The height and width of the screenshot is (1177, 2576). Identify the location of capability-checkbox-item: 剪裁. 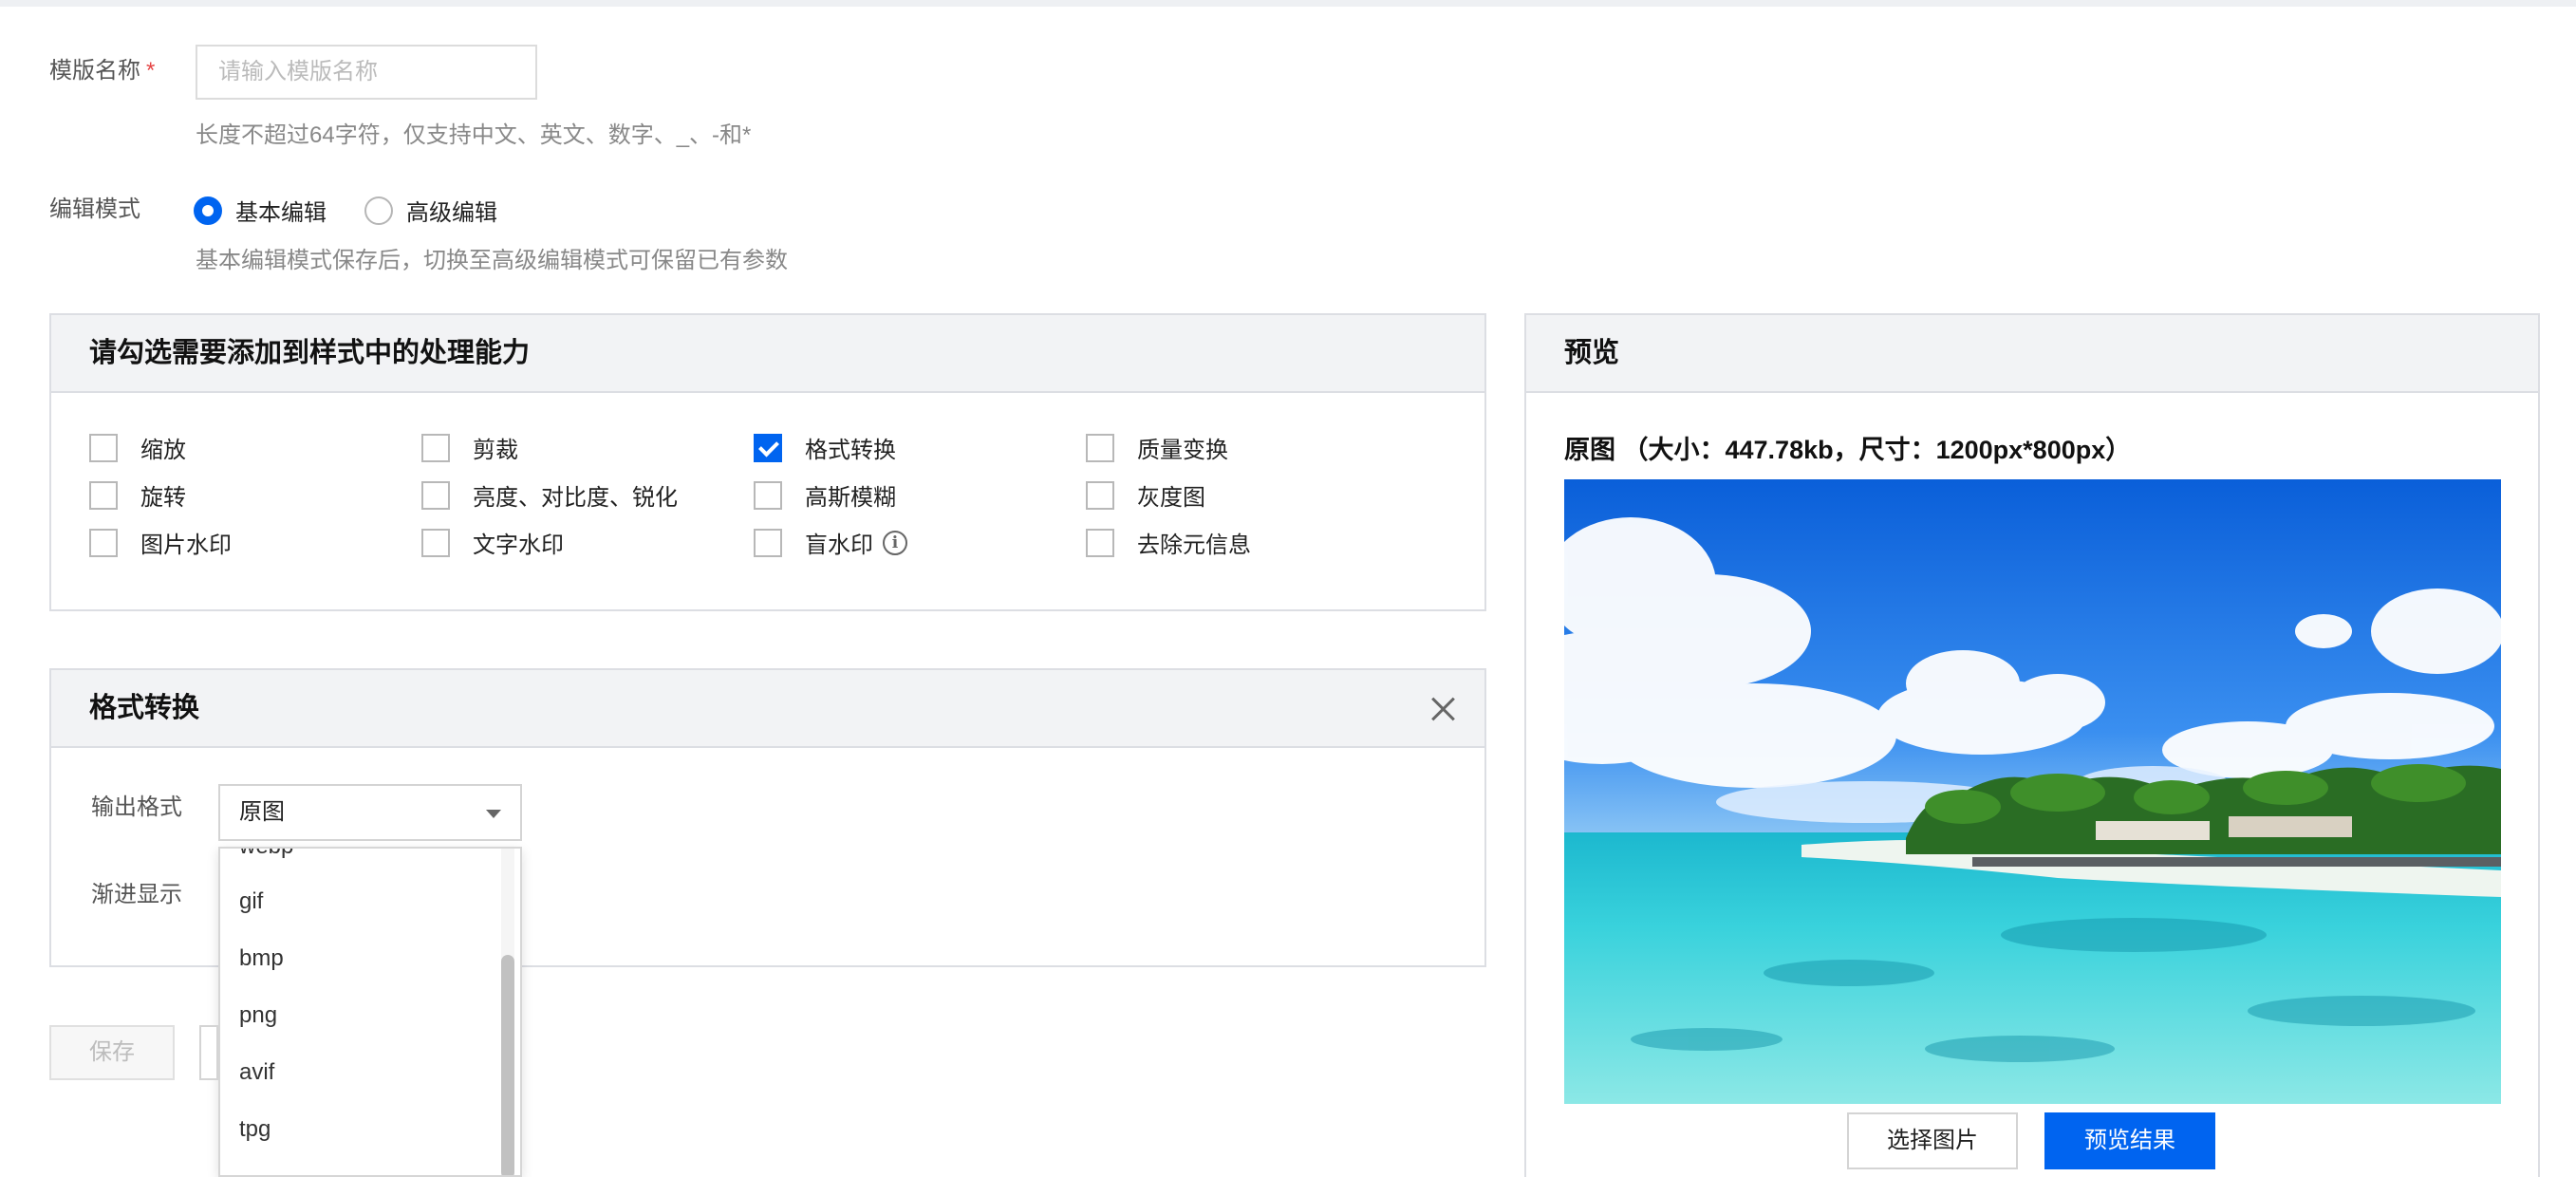
(469, 447).